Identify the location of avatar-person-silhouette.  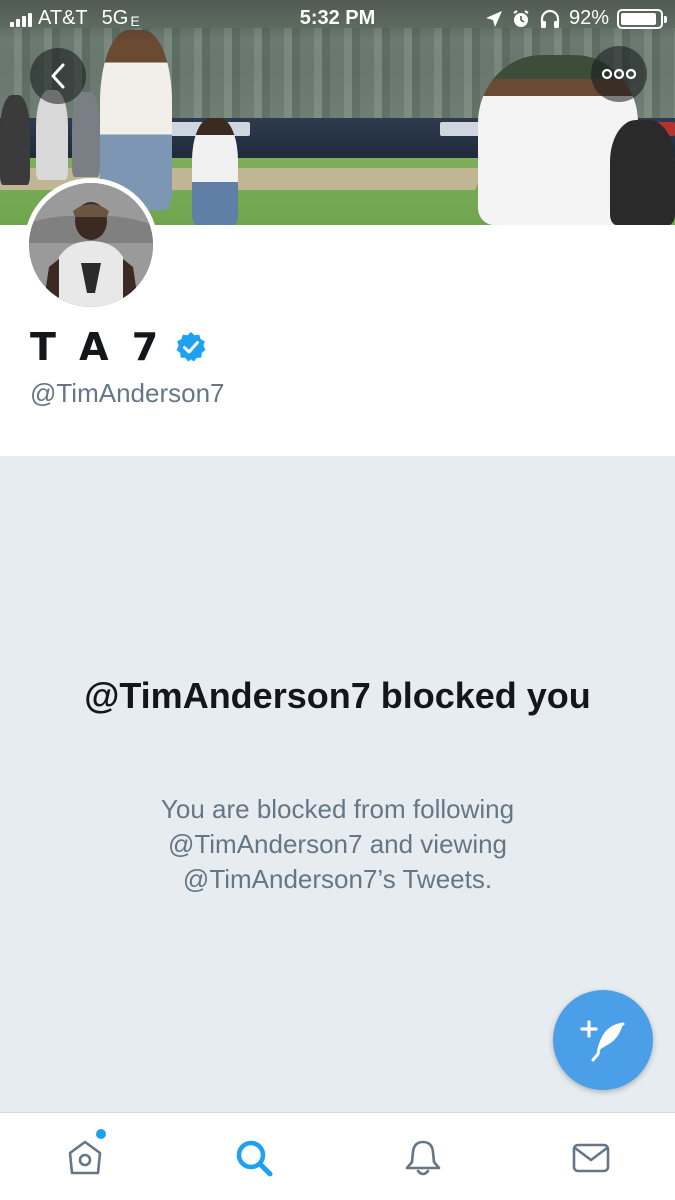
(91, 245).